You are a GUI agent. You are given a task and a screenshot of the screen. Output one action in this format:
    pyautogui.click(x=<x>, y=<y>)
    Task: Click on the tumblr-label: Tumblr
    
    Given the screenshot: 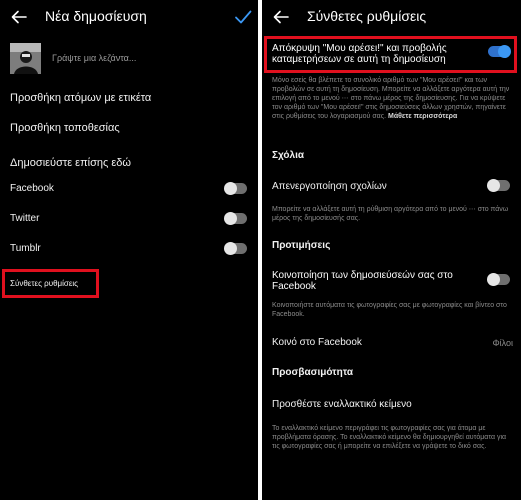 What is the action you would take?
    pyautogui.click(x=25, y=248)
    